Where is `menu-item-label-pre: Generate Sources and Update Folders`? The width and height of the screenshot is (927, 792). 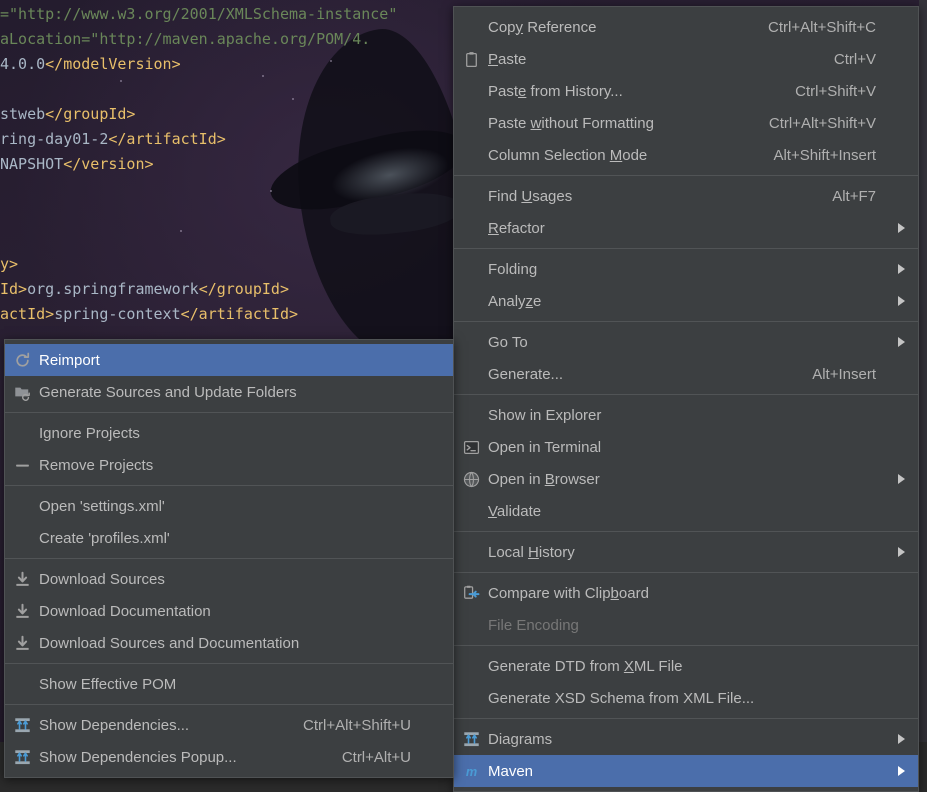
menu-item-label-pre: Generate Sources and Update Folders is located at coordinates (168, 392).